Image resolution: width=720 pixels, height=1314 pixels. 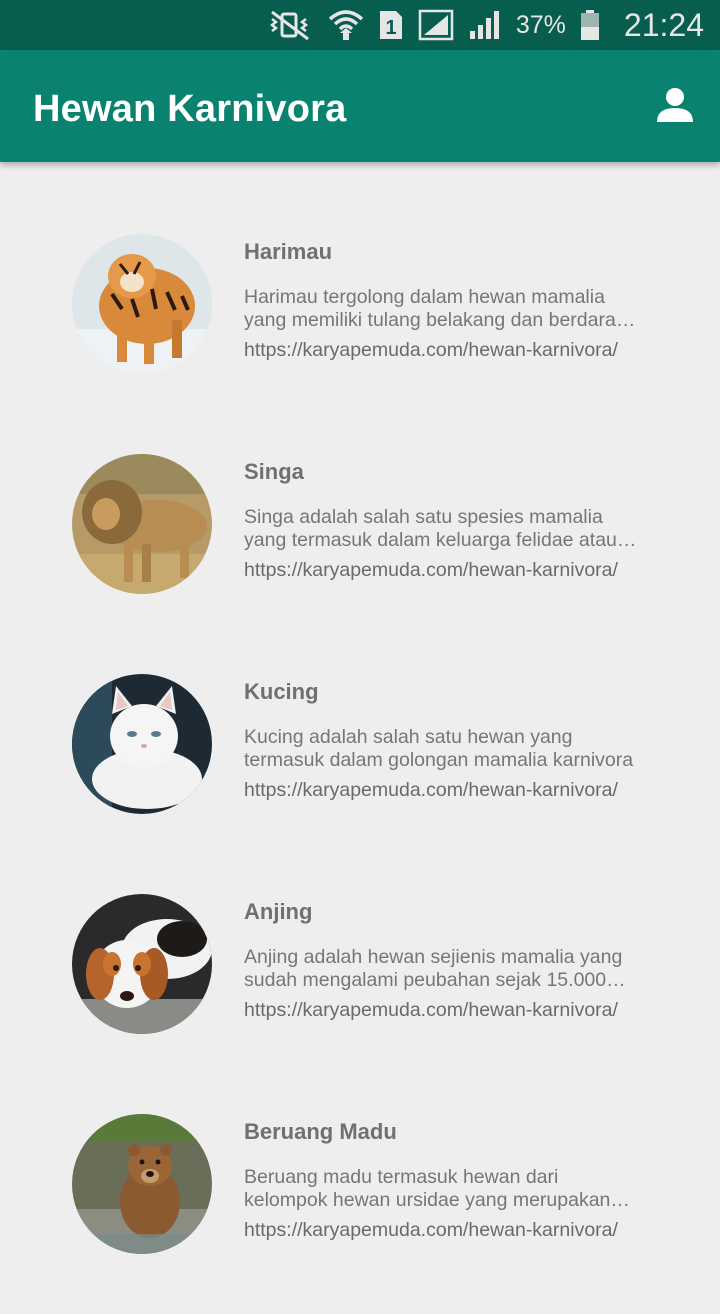 What do you see at coordinates (278, 911) in the screenshot?
I see `animal-name: Anjing` at bounding box center [278, 911].